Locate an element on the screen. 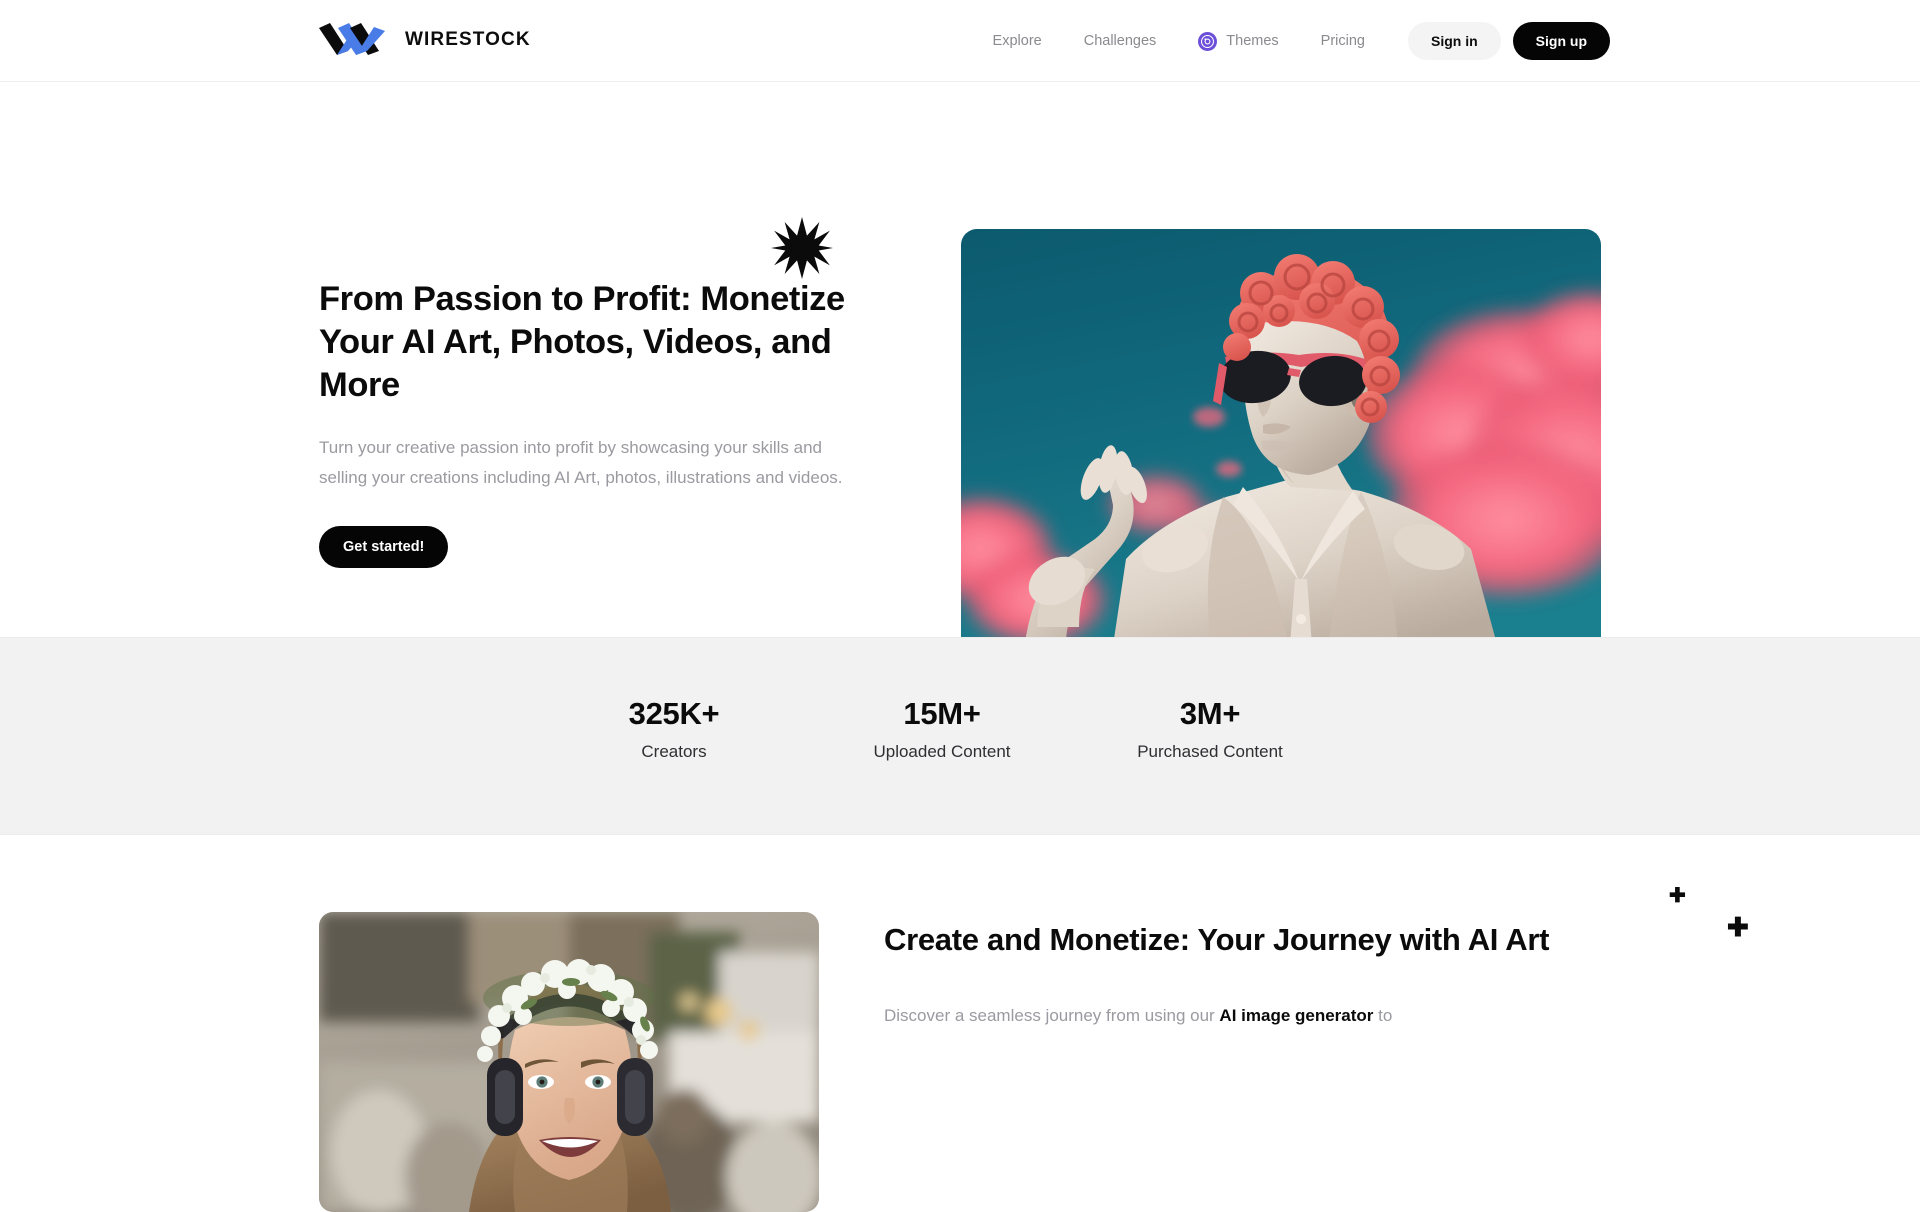 The height and width of the screenshot is (1212, 1920). nav-item-pricing: Pricing is located at coordinates (1343, 41).